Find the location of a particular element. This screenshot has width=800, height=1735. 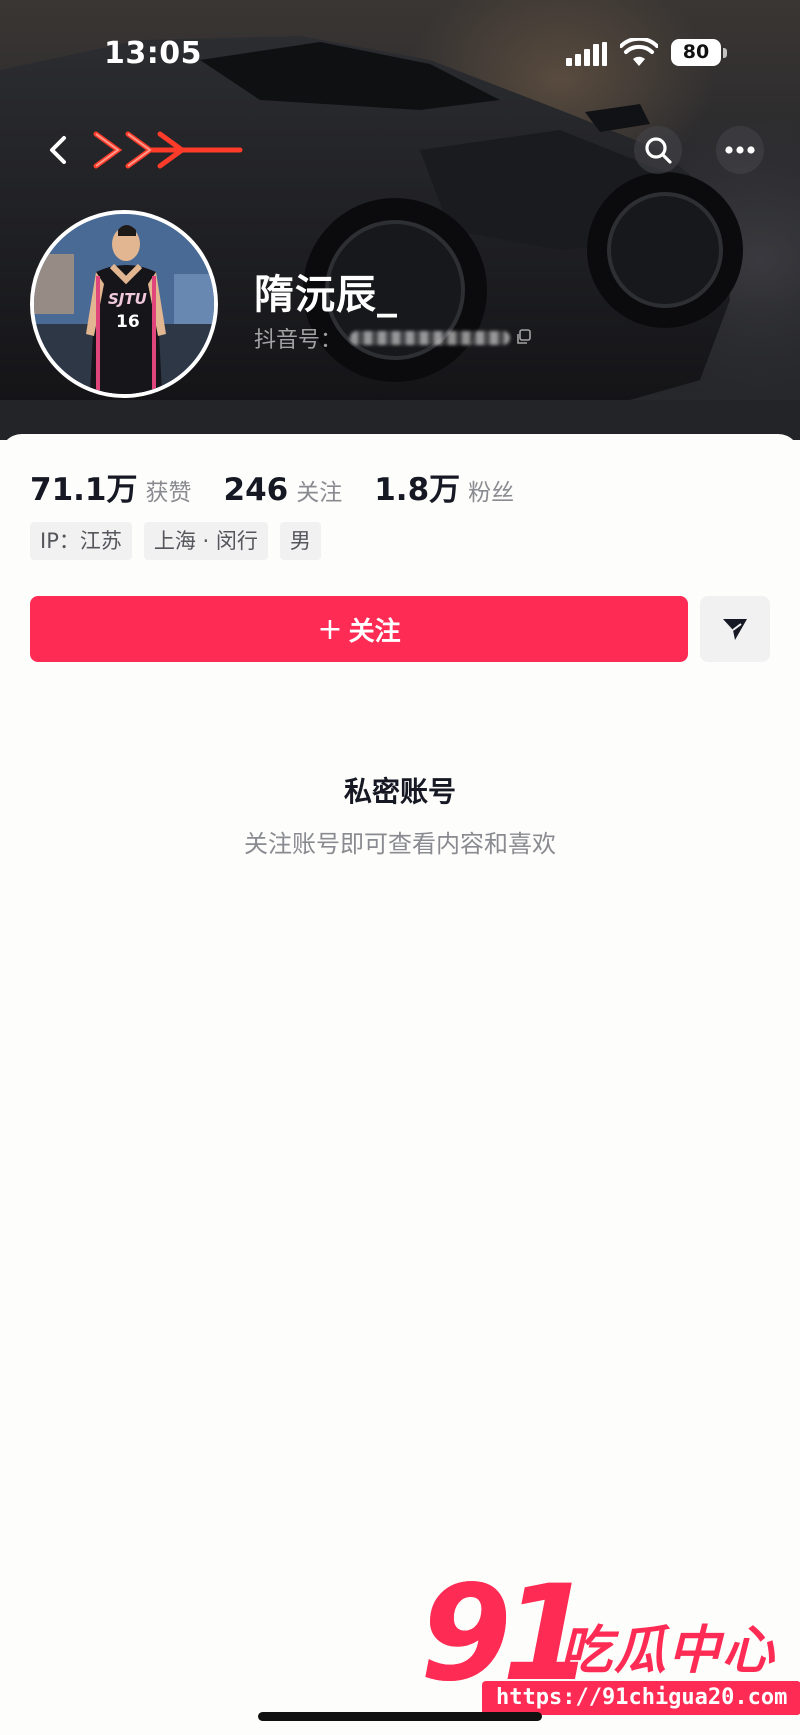

stat-likes: 71.1万 获赞 is located at coordinates (111, 486).